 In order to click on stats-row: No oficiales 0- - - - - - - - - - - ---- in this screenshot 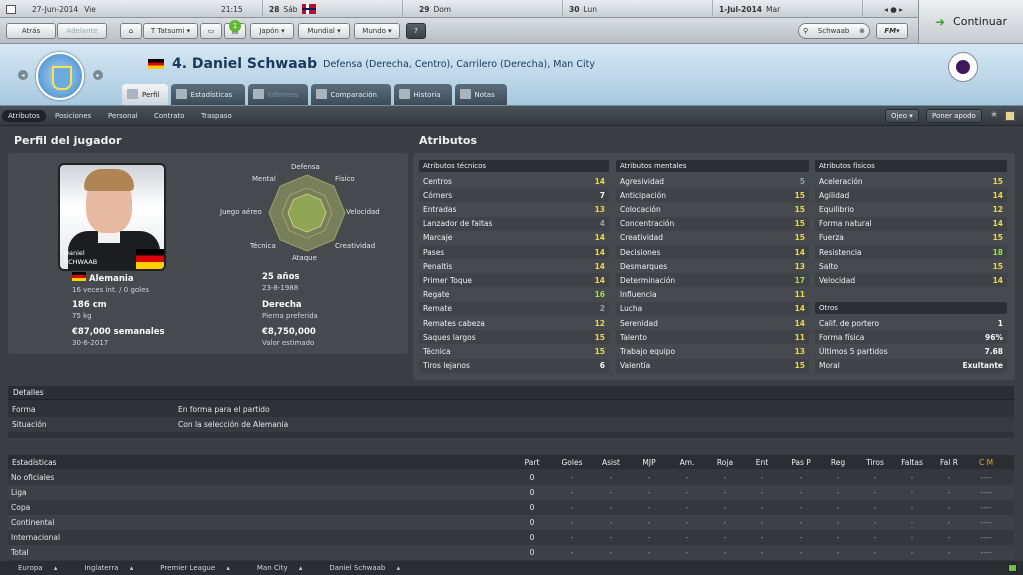, I will do `click(511, 477)`.